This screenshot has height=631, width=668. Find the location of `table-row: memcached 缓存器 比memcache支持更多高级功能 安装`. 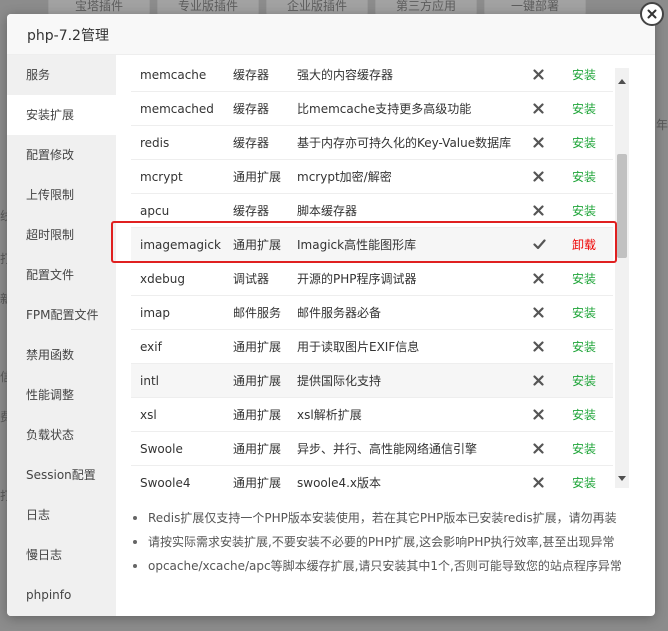

table-row: memcached 缓存器 比memcache支持更多高级功能 安装 is located at coordinates (372, 109).